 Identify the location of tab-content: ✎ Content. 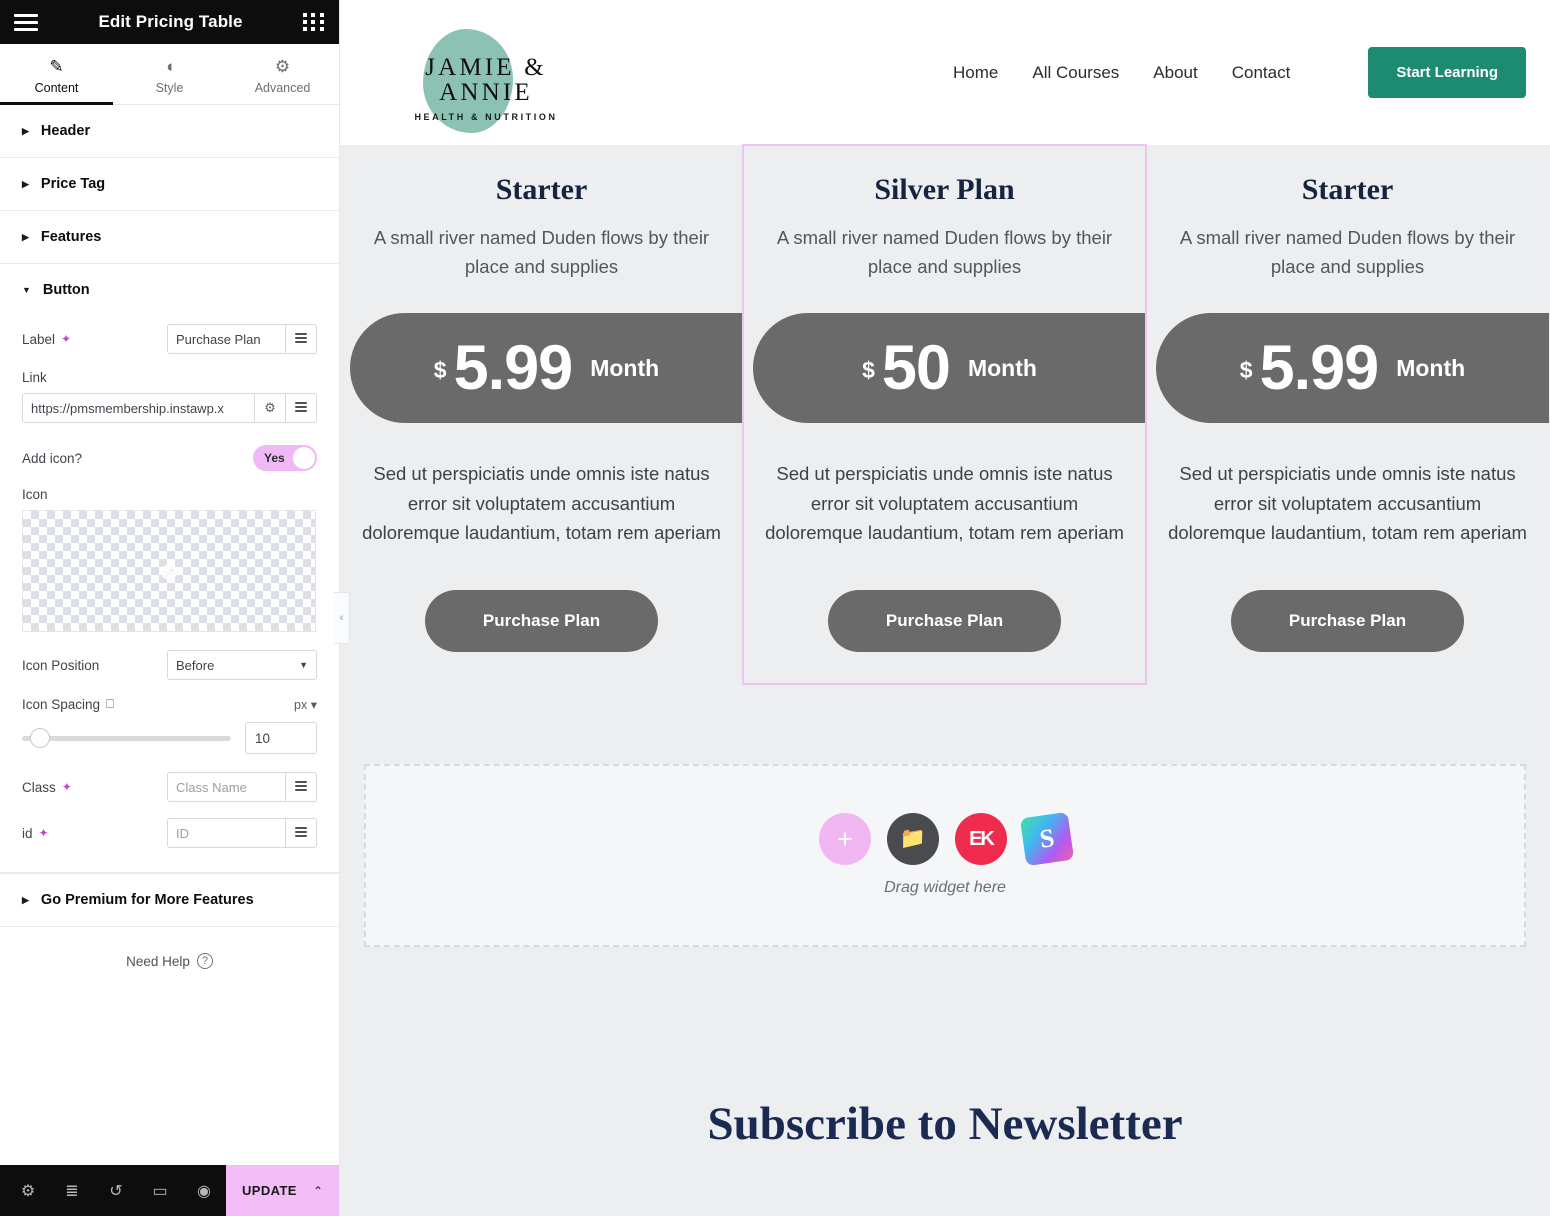
(56, 74).